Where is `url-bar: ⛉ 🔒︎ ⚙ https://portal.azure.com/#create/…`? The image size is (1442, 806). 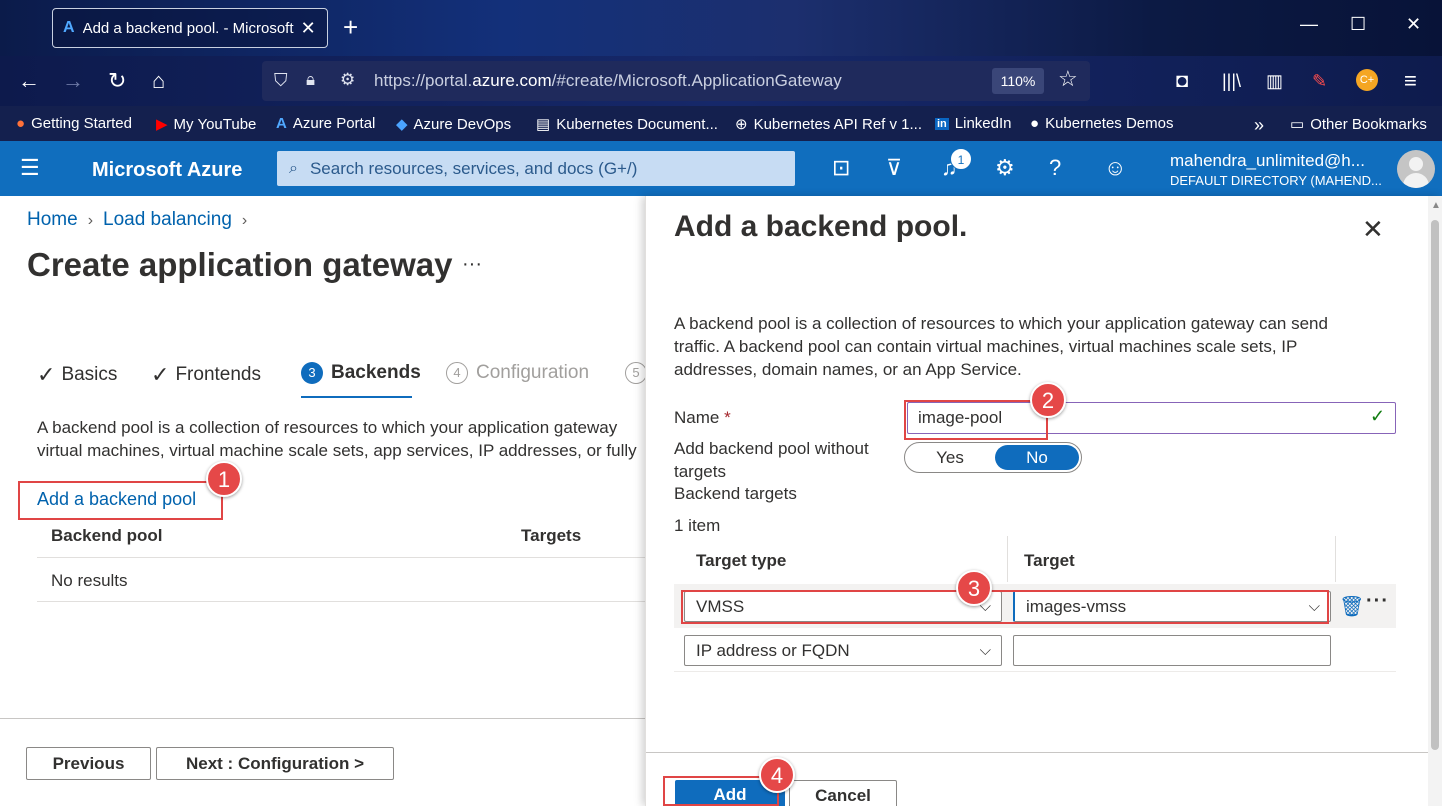
url-bar: ⛉ 🔒︎ ⚙ https://portal.azure.com/#create/… is located at coordinates (676, 81).